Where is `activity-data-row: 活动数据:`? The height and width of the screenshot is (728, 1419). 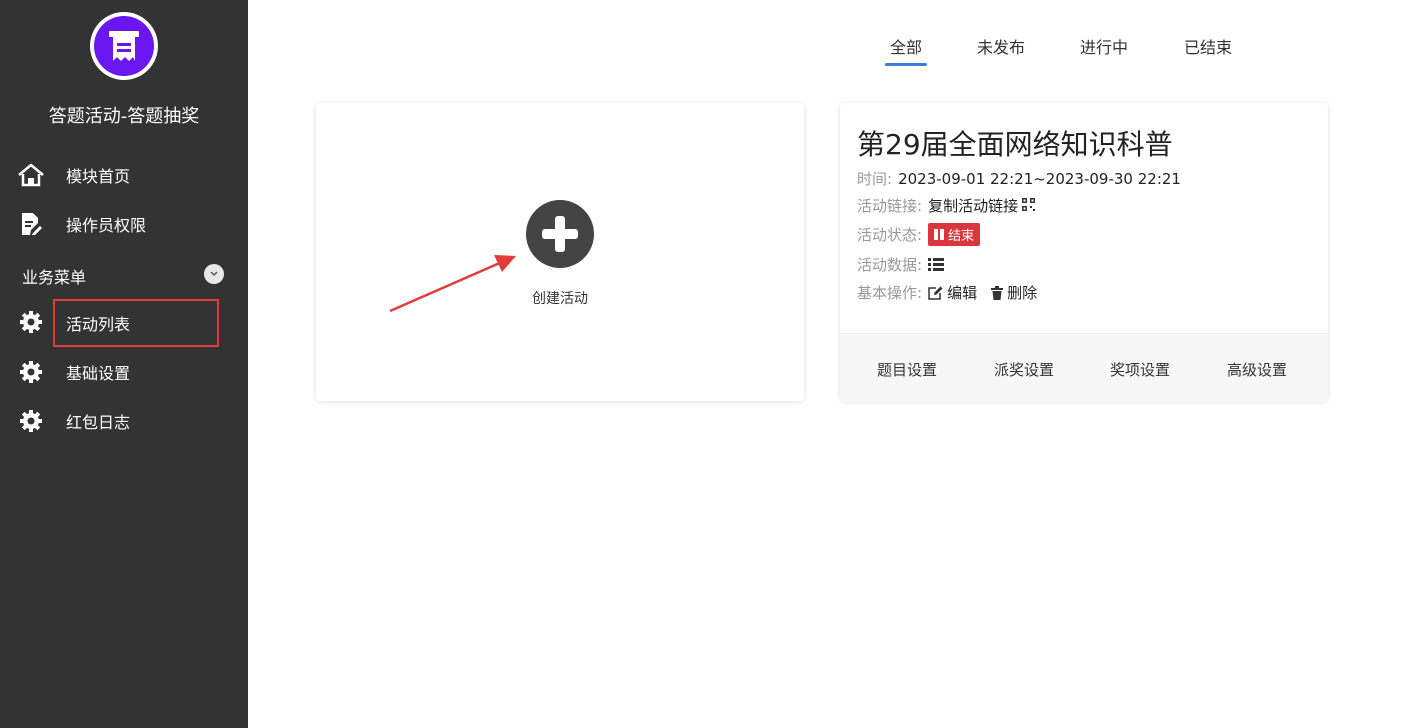
activity-data-row: 活动数据: is located at coordinates (901, 264).